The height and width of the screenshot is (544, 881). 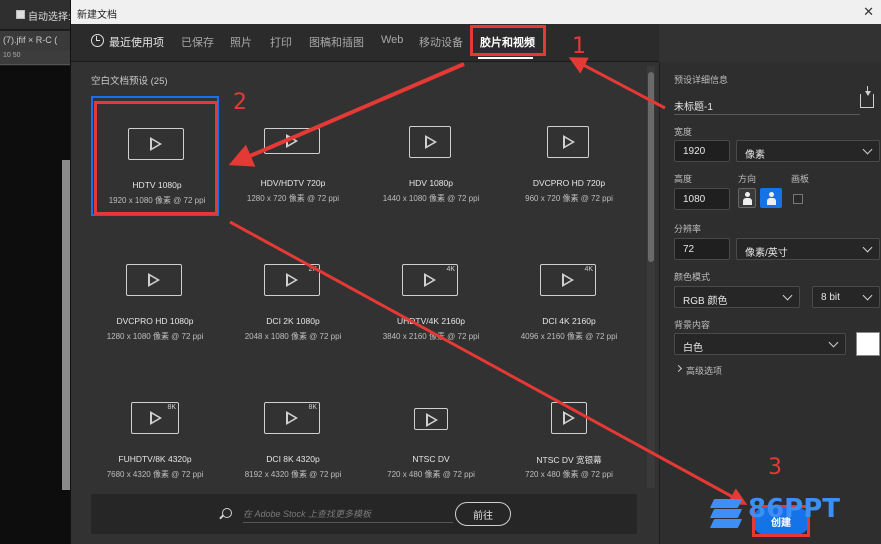 I want to click on resolution-input: 72, so click(x=702, y=249).